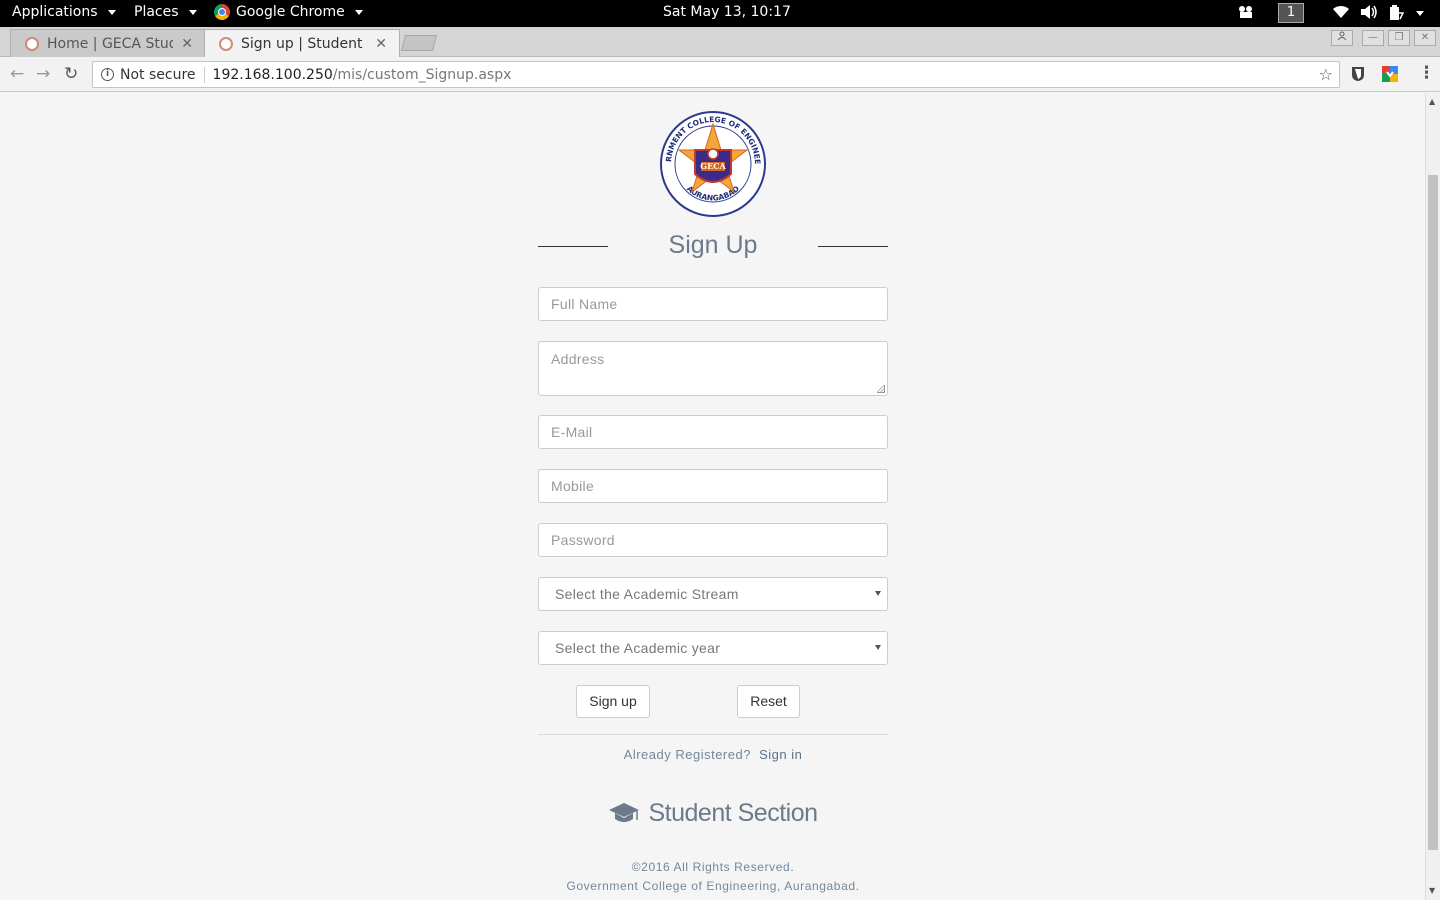 The image size is (1440, 900). Describe the element at coordinates (881, 389) in the screenshot. I see `resize-handle-icon` at that location.